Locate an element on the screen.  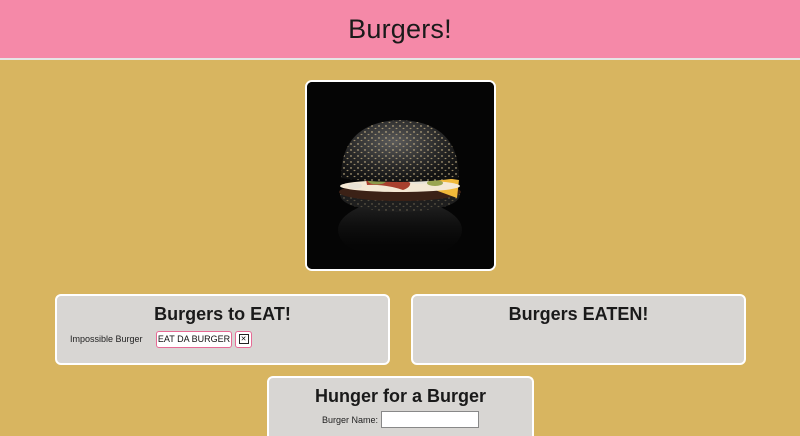
burger-name-row: Burger Name: is located at coordinates (400, 419).